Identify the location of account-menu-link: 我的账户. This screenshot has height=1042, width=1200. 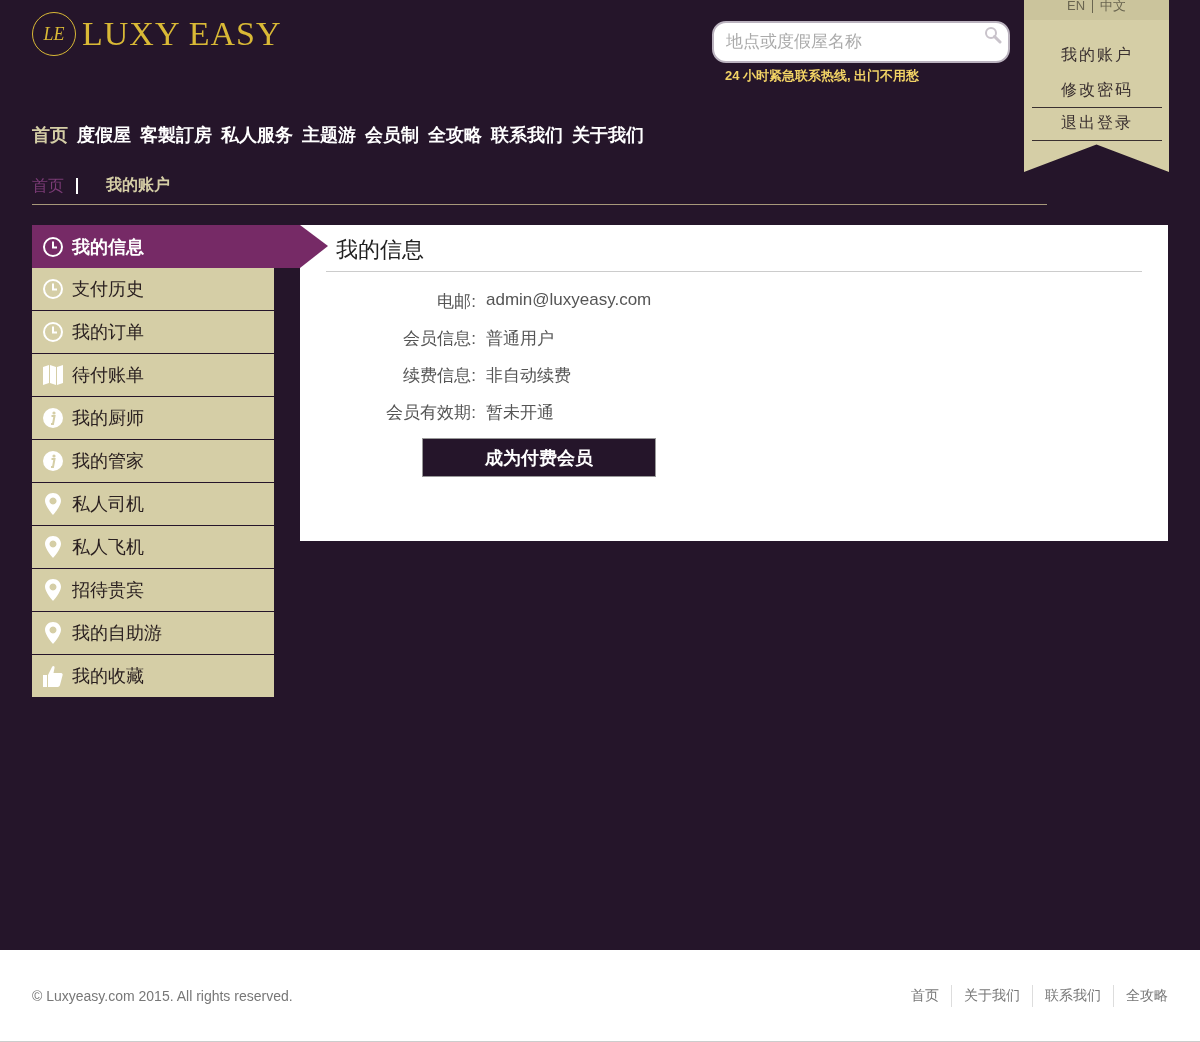
(1096, 58).